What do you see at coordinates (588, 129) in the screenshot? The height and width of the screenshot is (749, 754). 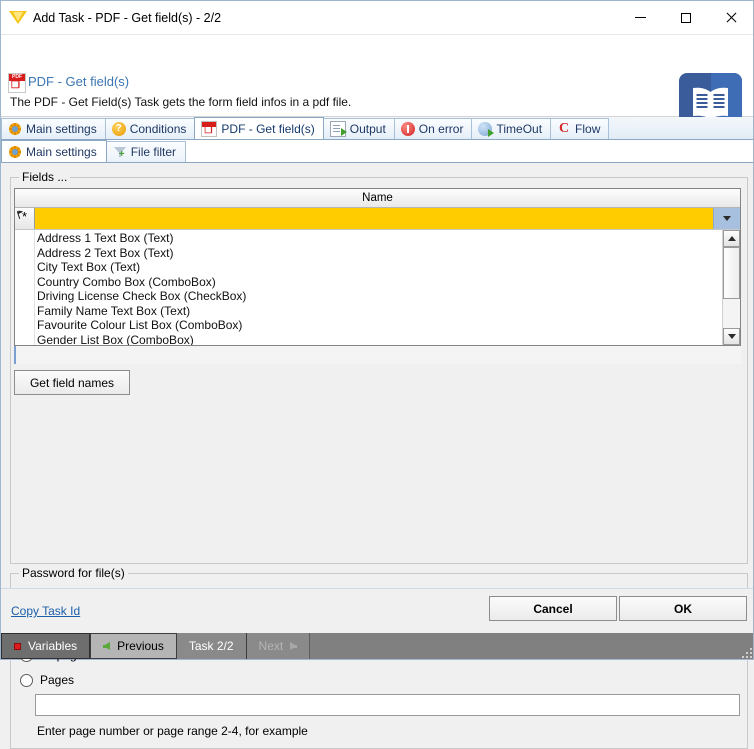 I see `tab-label: Flow` at bounding box center [588, 129].